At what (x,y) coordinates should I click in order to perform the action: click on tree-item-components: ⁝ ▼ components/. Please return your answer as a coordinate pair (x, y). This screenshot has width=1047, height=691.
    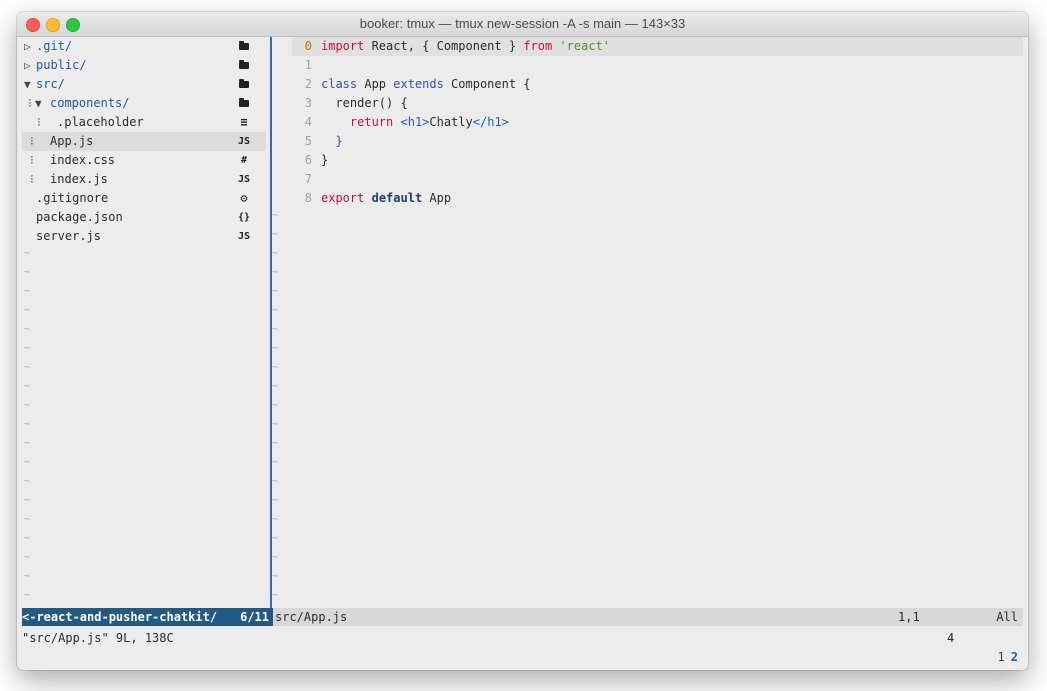
    Looking at the image, I should click on (144, 103).